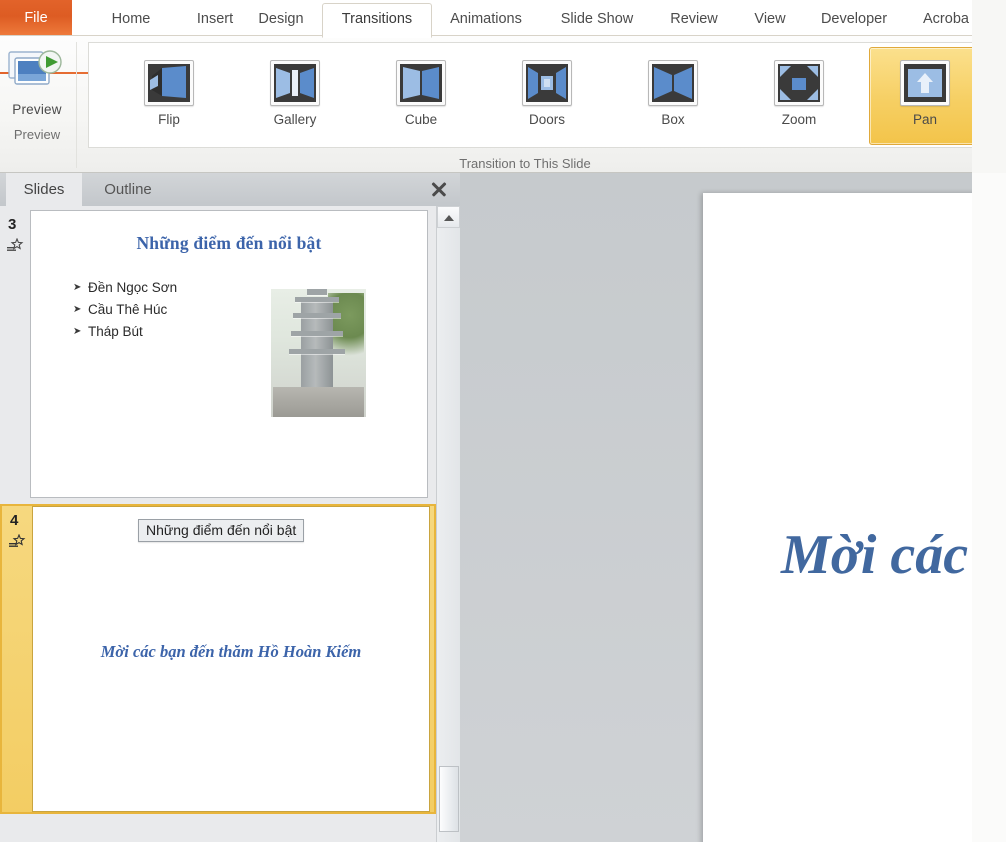  I want to click on ribbon-tab-developer: Developer, so click(854, 20).